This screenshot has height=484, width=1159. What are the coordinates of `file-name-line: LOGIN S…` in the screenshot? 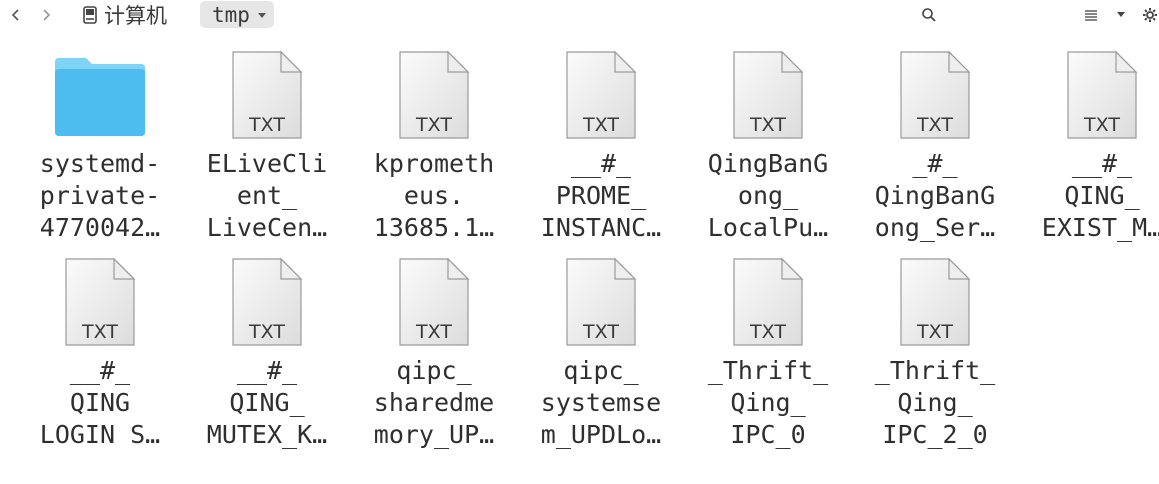 It's located at (100, 434).